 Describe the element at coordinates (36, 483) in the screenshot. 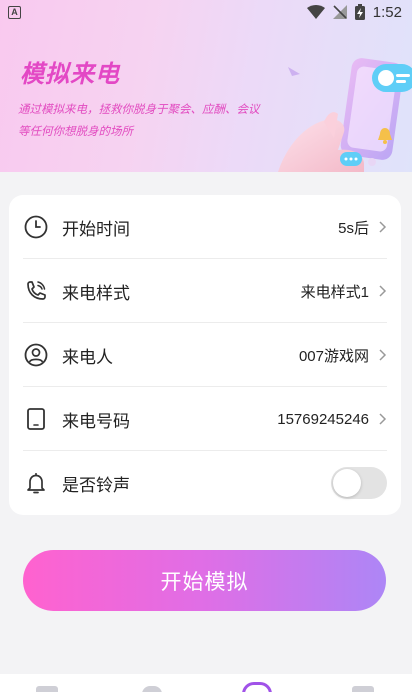

I see `bell-icon` at that location.